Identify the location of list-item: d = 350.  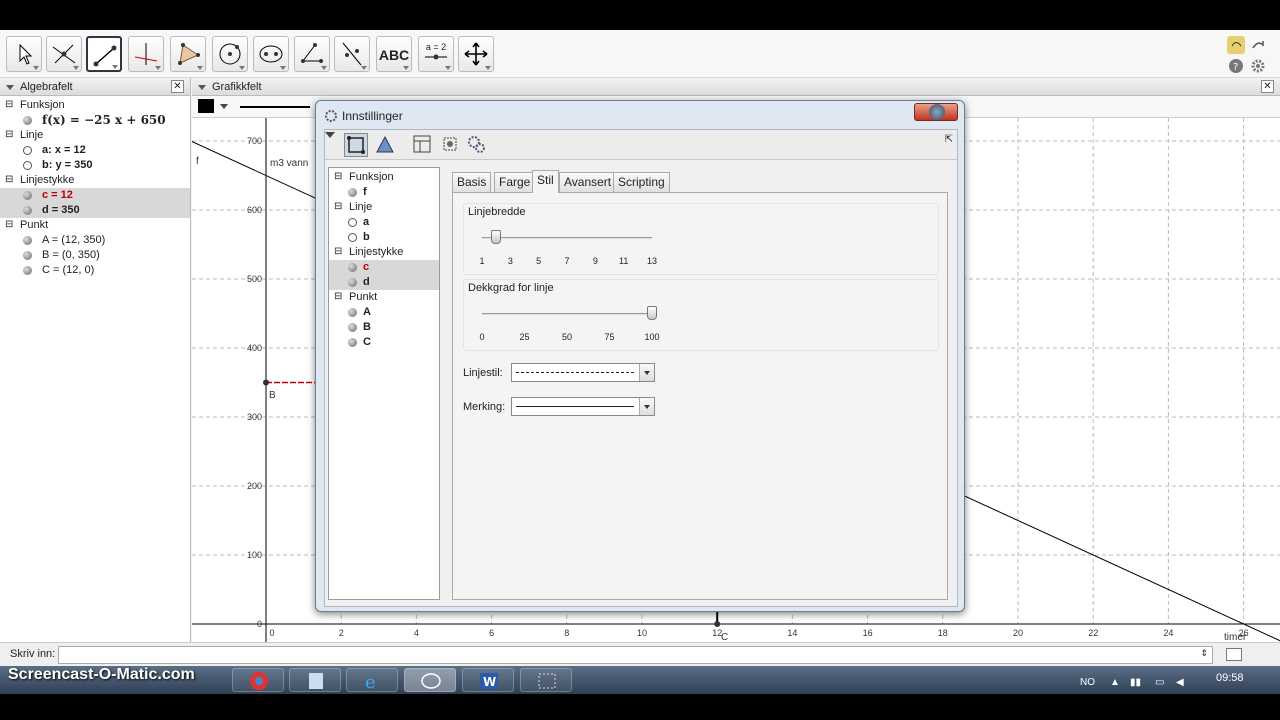
(95, 210).